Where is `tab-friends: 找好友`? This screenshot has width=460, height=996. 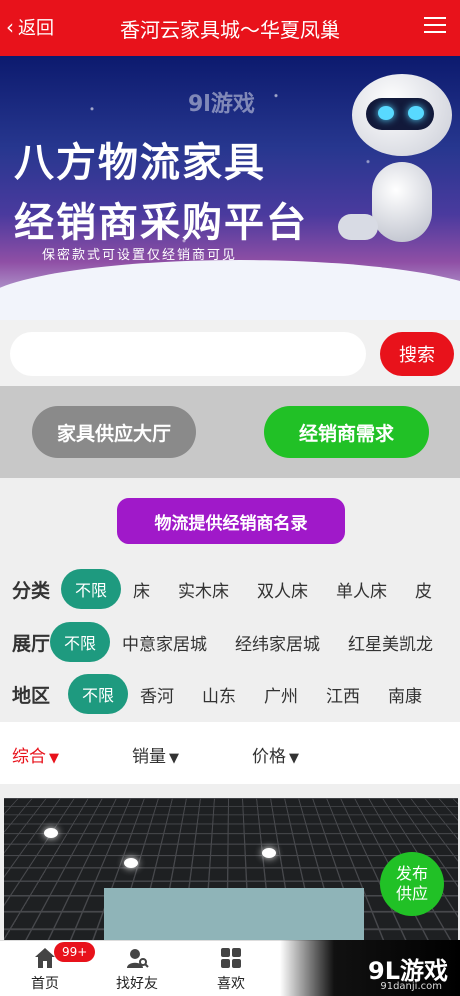 tab-friends: 找好友 is located at coordinates (137, 969).